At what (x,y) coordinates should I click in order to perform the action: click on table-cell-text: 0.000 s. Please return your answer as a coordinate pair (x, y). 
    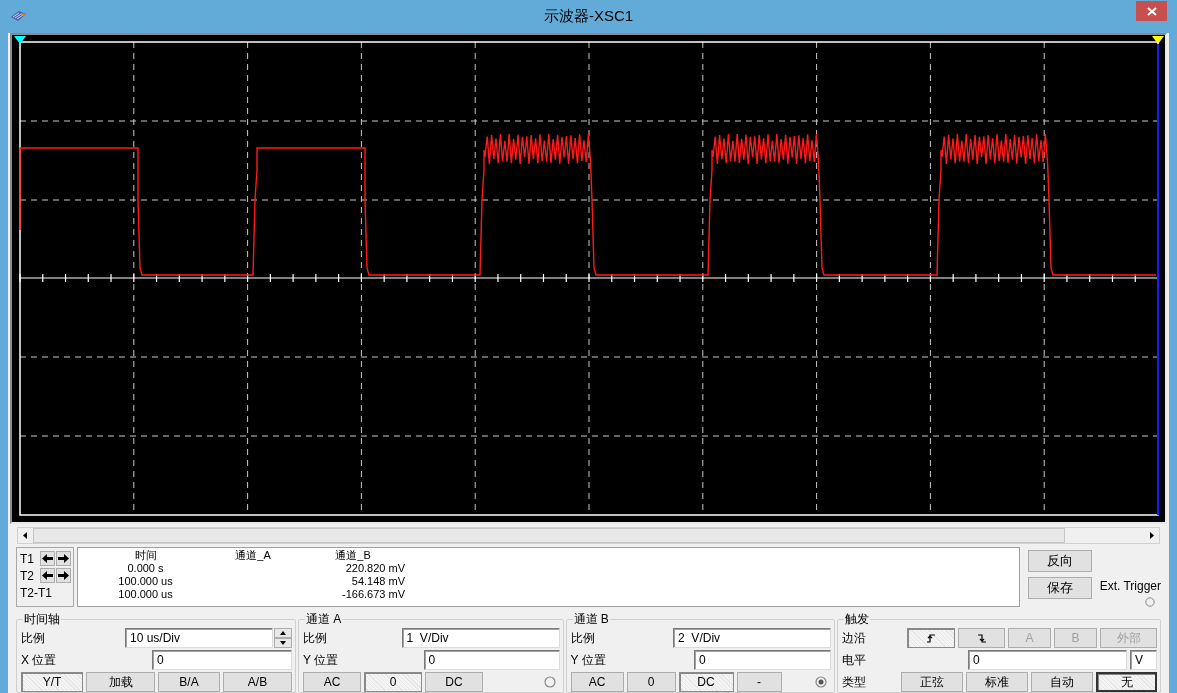
    Looking at the image, I should click on (145, 568).